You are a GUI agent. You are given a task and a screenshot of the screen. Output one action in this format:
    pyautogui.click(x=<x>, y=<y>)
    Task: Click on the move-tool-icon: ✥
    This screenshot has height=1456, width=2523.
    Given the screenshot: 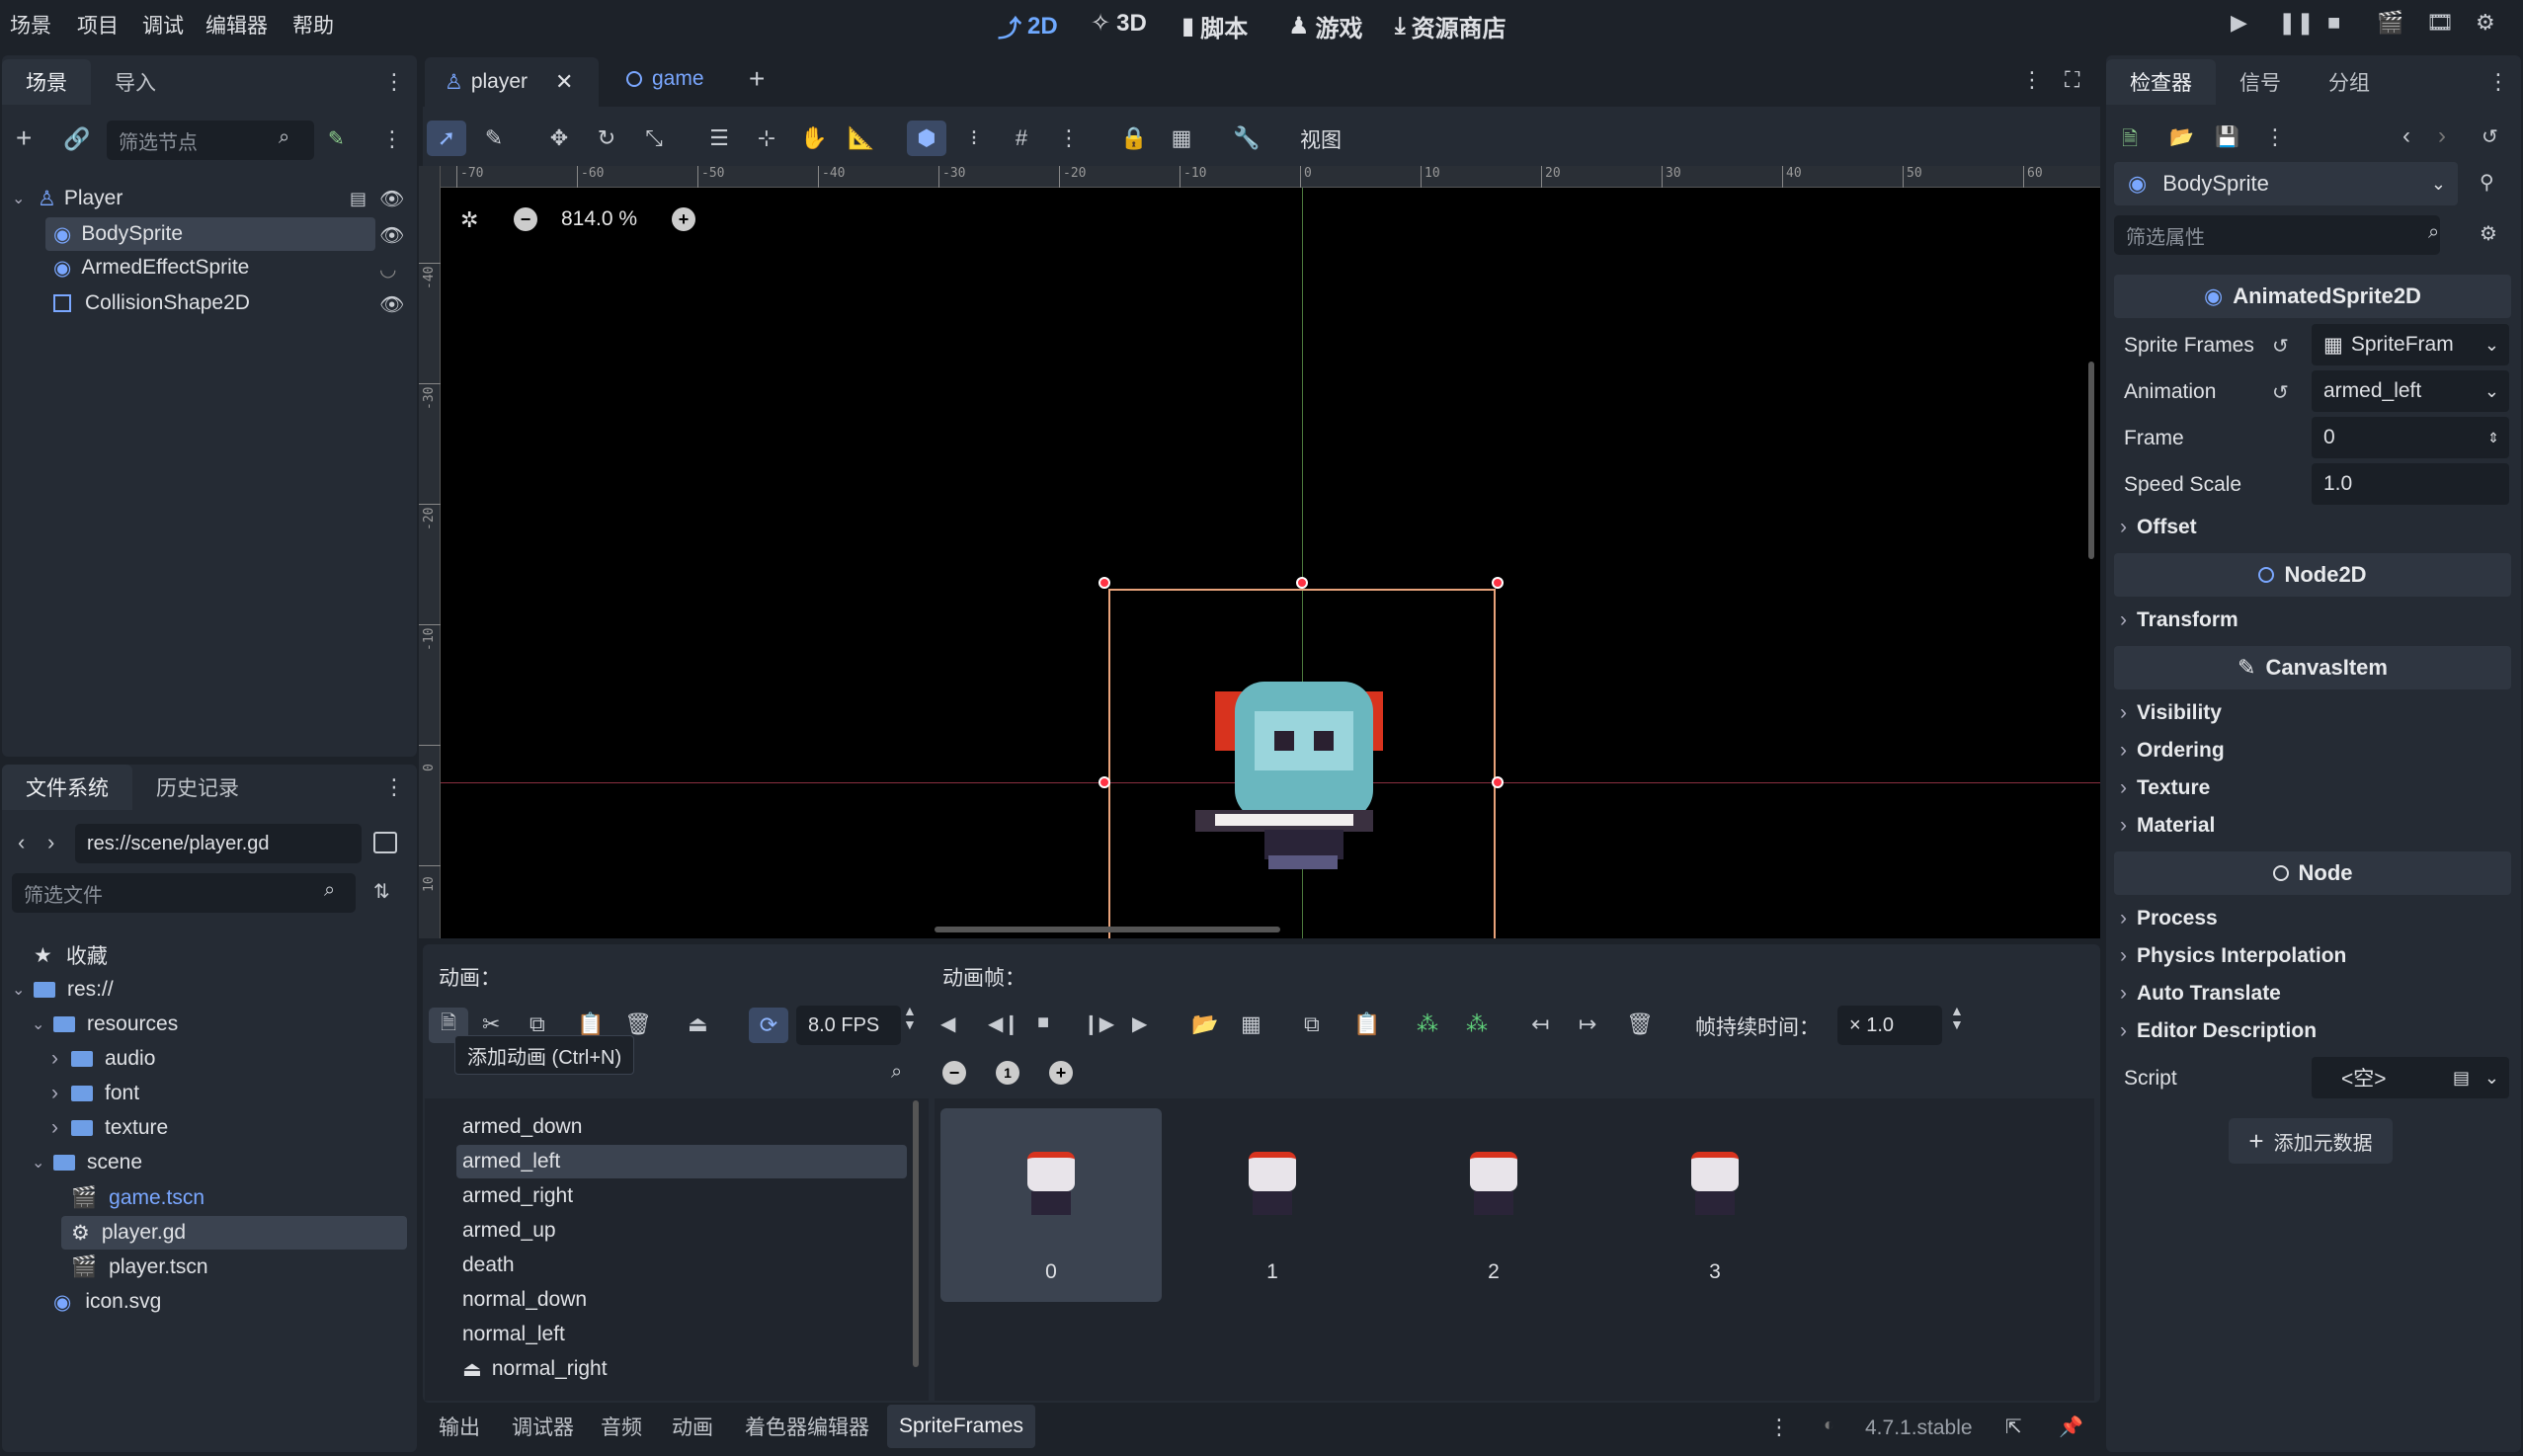 What is the action you would take?
    pyautogui.click(x=559, y=138)
    